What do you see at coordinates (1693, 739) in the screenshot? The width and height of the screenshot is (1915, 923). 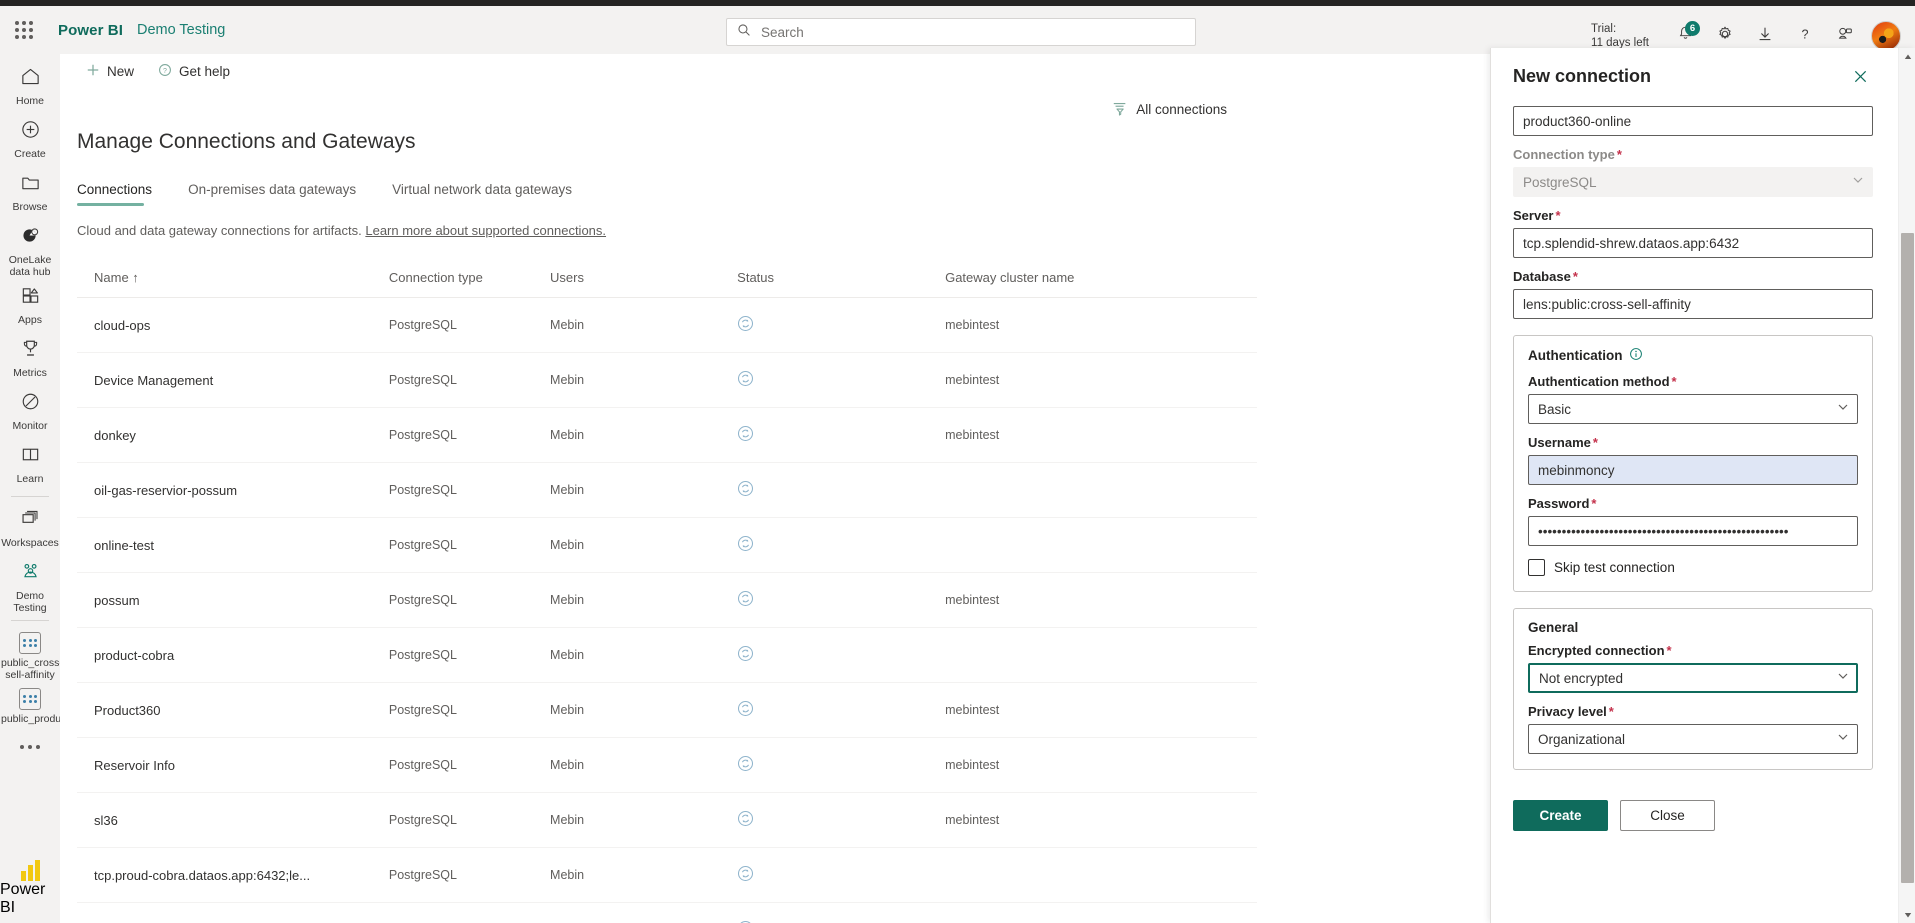 I see `privacy-level-select: Organizational` at bounding box center [1693, 739].